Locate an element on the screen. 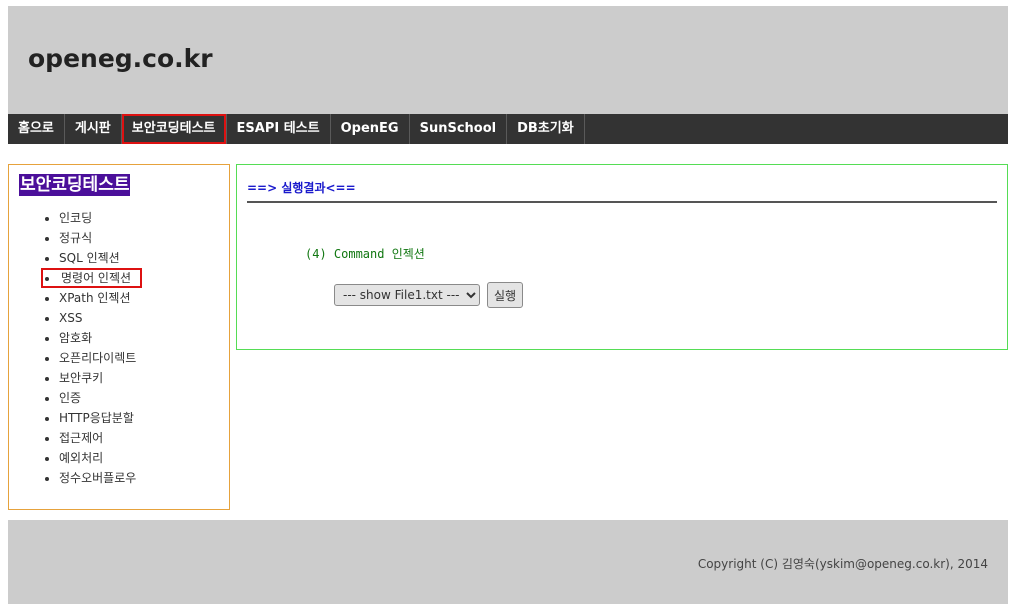  sidebar-link-encoding: 인코딩 is located at coordinates (75, 218).